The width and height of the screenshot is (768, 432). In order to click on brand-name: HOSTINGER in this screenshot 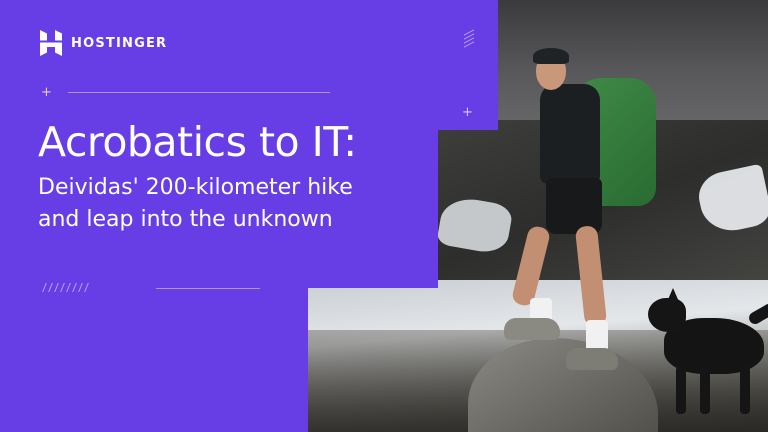, I will do `click(119, 43)`.